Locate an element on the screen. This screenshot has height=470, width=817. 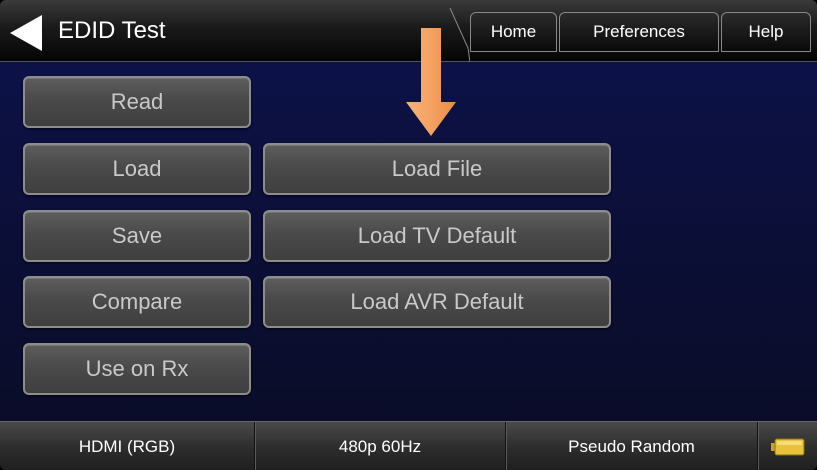
use-on-rx-button: Use on Rx is located at coordinates (137, 369).